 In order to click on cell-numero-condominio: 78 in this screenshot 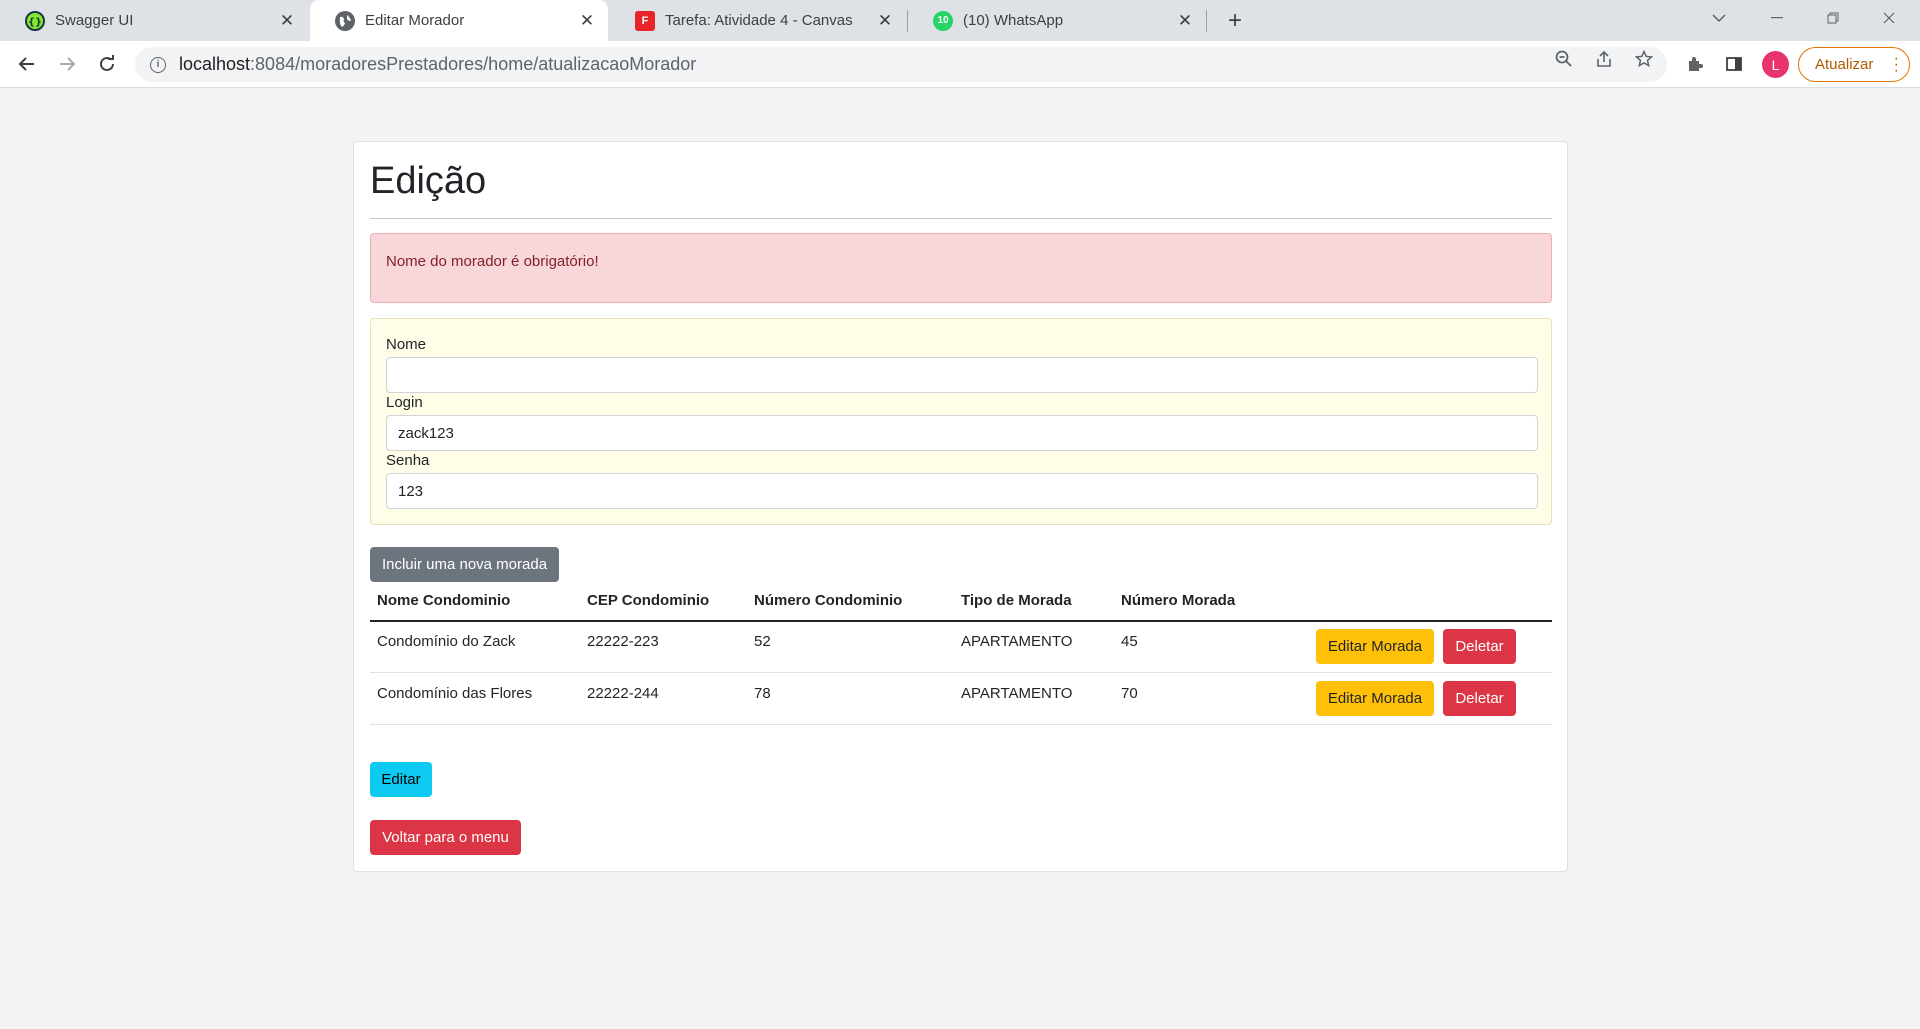, I will do `click(762, 693)`.